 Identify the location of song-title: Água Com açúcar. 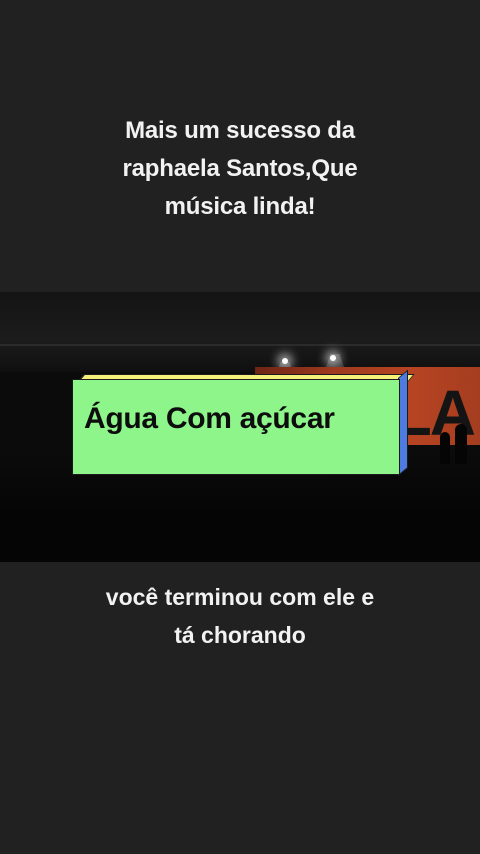
(209, 418).